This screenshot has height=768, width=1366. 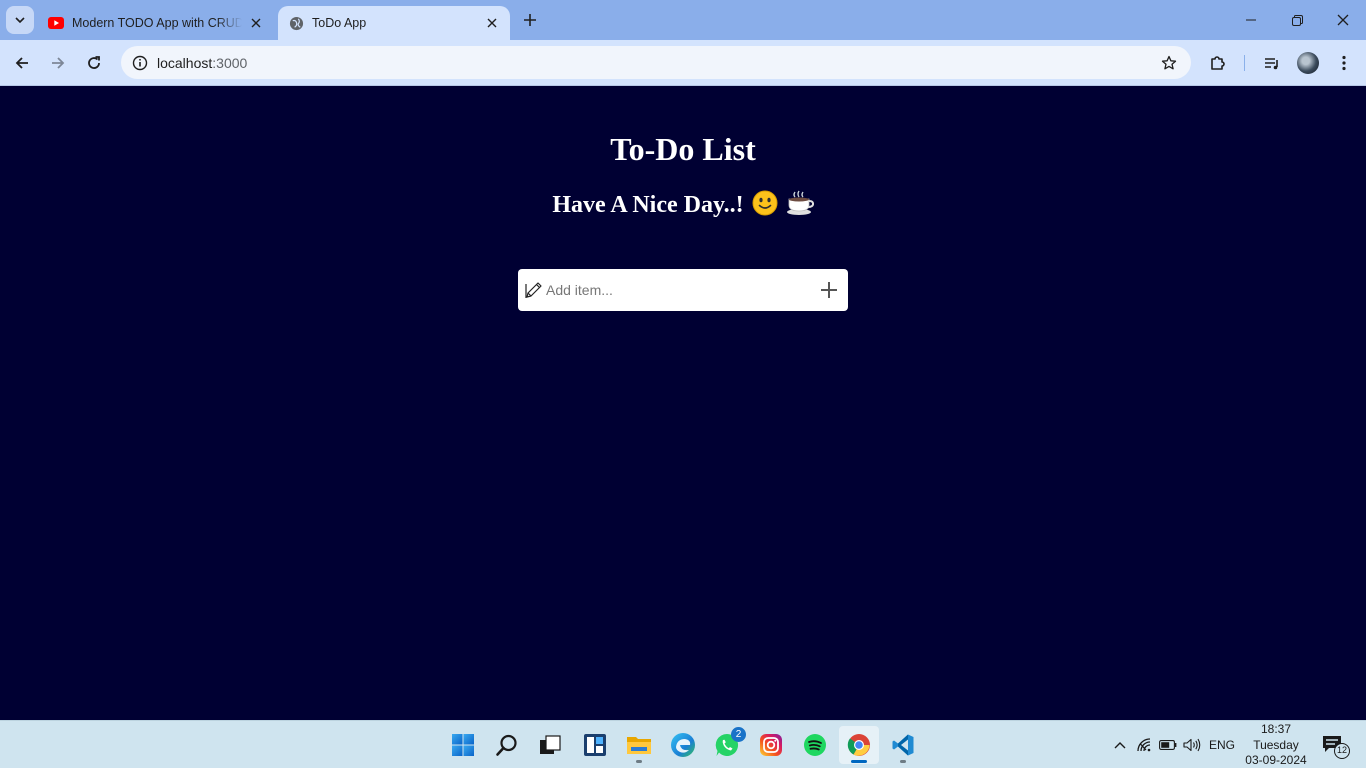 I want to click on vscode-button, so click(x=903, y=745).